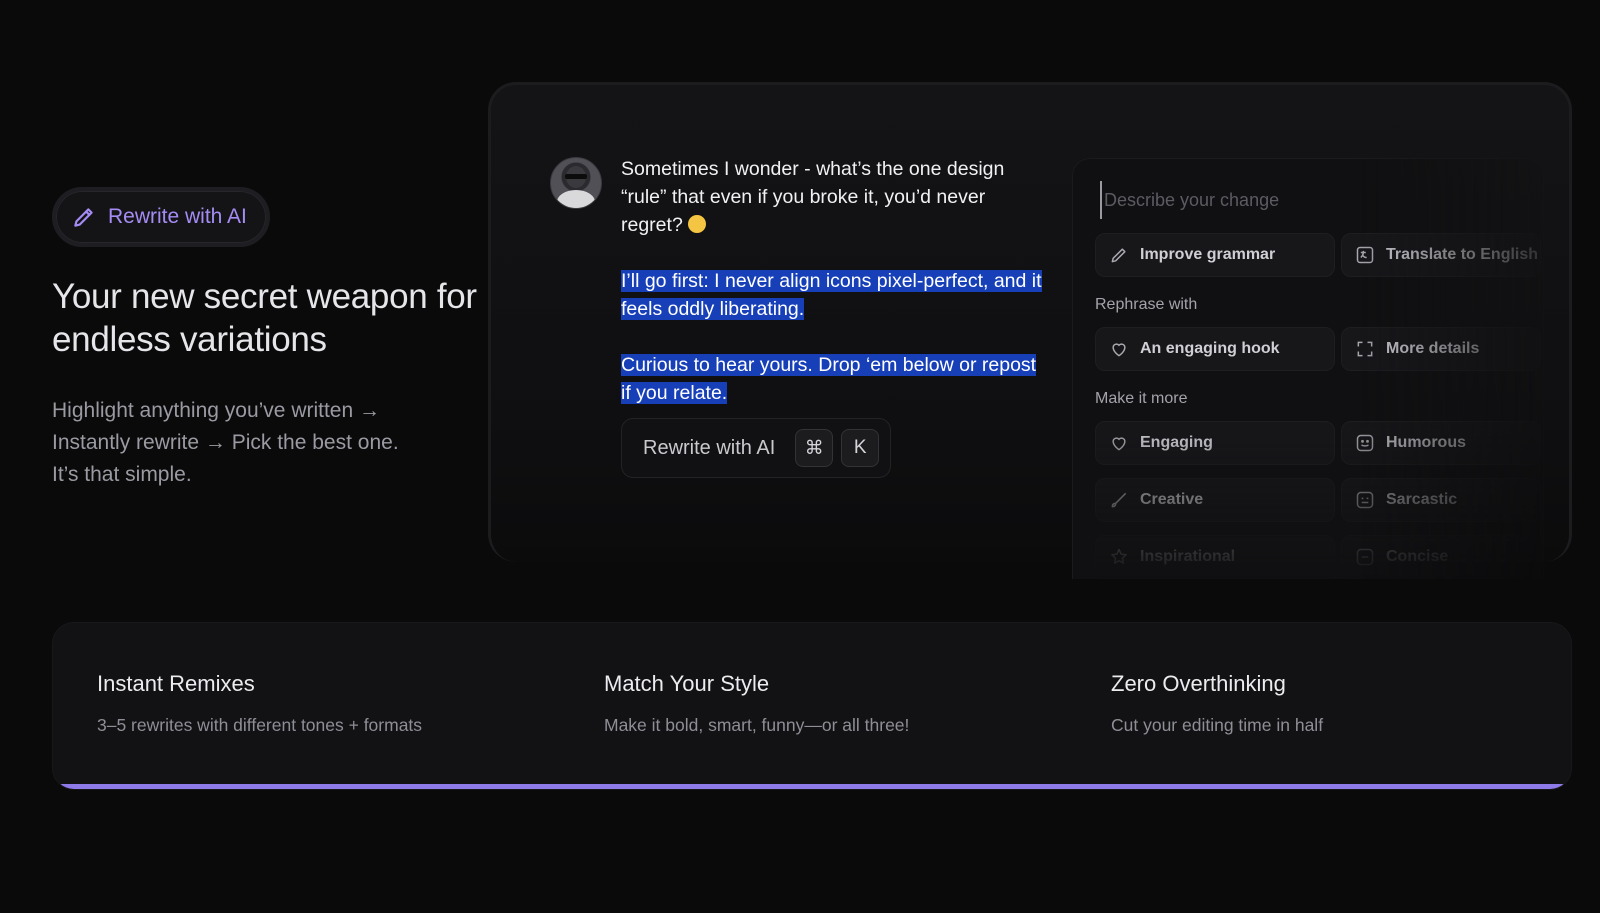 This screenshot has width=1600, height=913. I want to click on feature-title: Match Your Style, so click(687, 683).